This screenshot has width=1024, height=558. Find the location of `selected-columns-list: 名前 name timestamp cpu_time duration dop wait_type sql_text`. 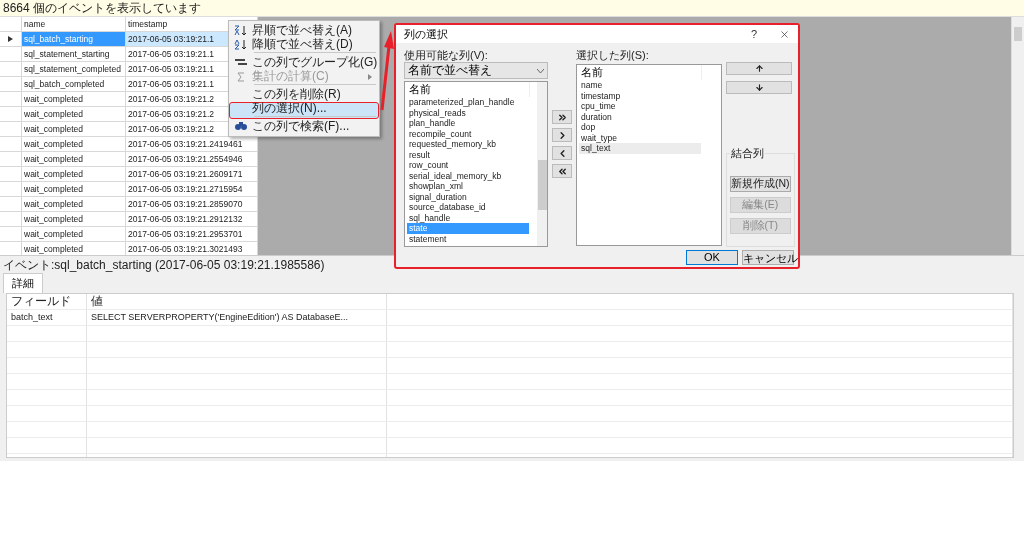

selected-columns-list: 名前 name timestamp cpu_time duration dop wait_type sql_text is located at coordinates (649, 155).